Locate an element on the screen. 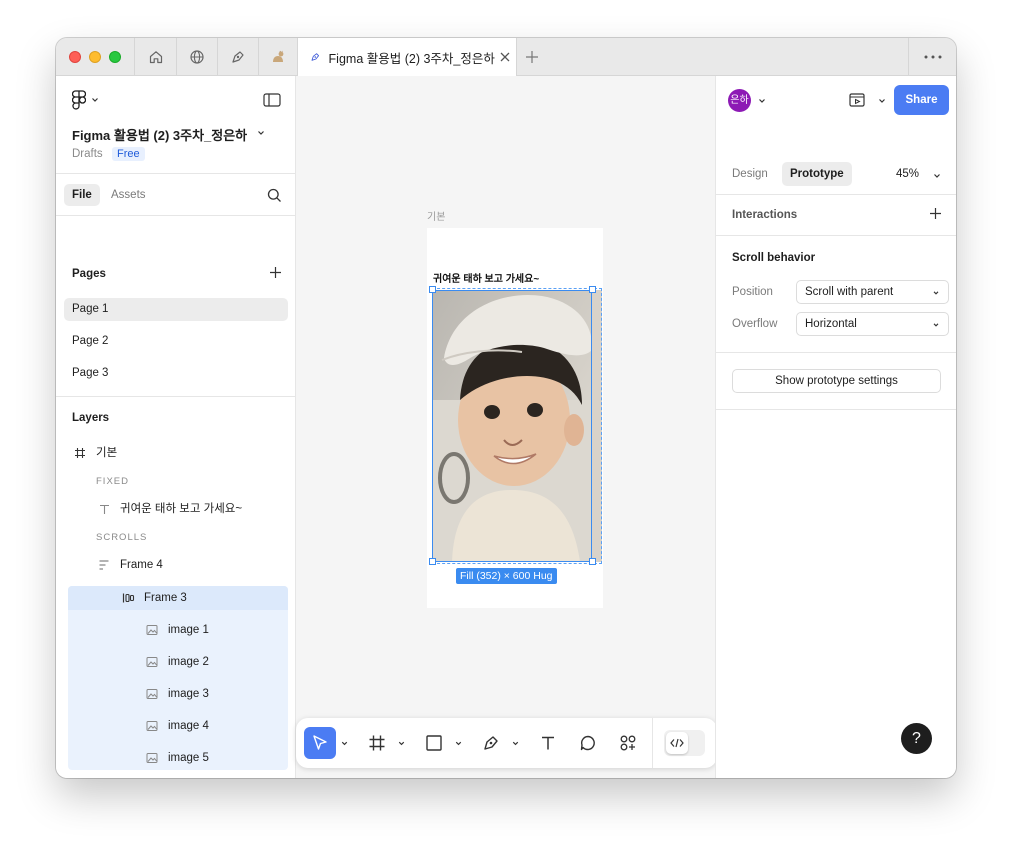 The height and width of the screenshot is (853, 1012). layer-text: 귀여운 태하 보고 가세요~ is located at coordinates (169, 509).